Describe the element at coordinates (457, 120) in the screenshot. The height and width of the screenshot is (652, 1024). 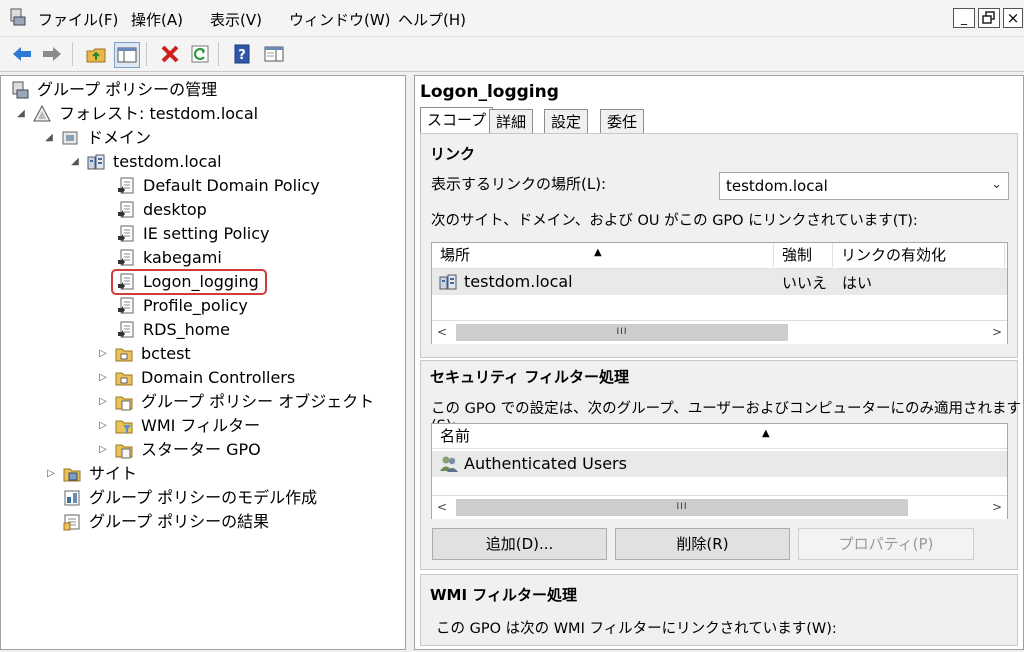
I see `tab-scope: スコープ` at that location.